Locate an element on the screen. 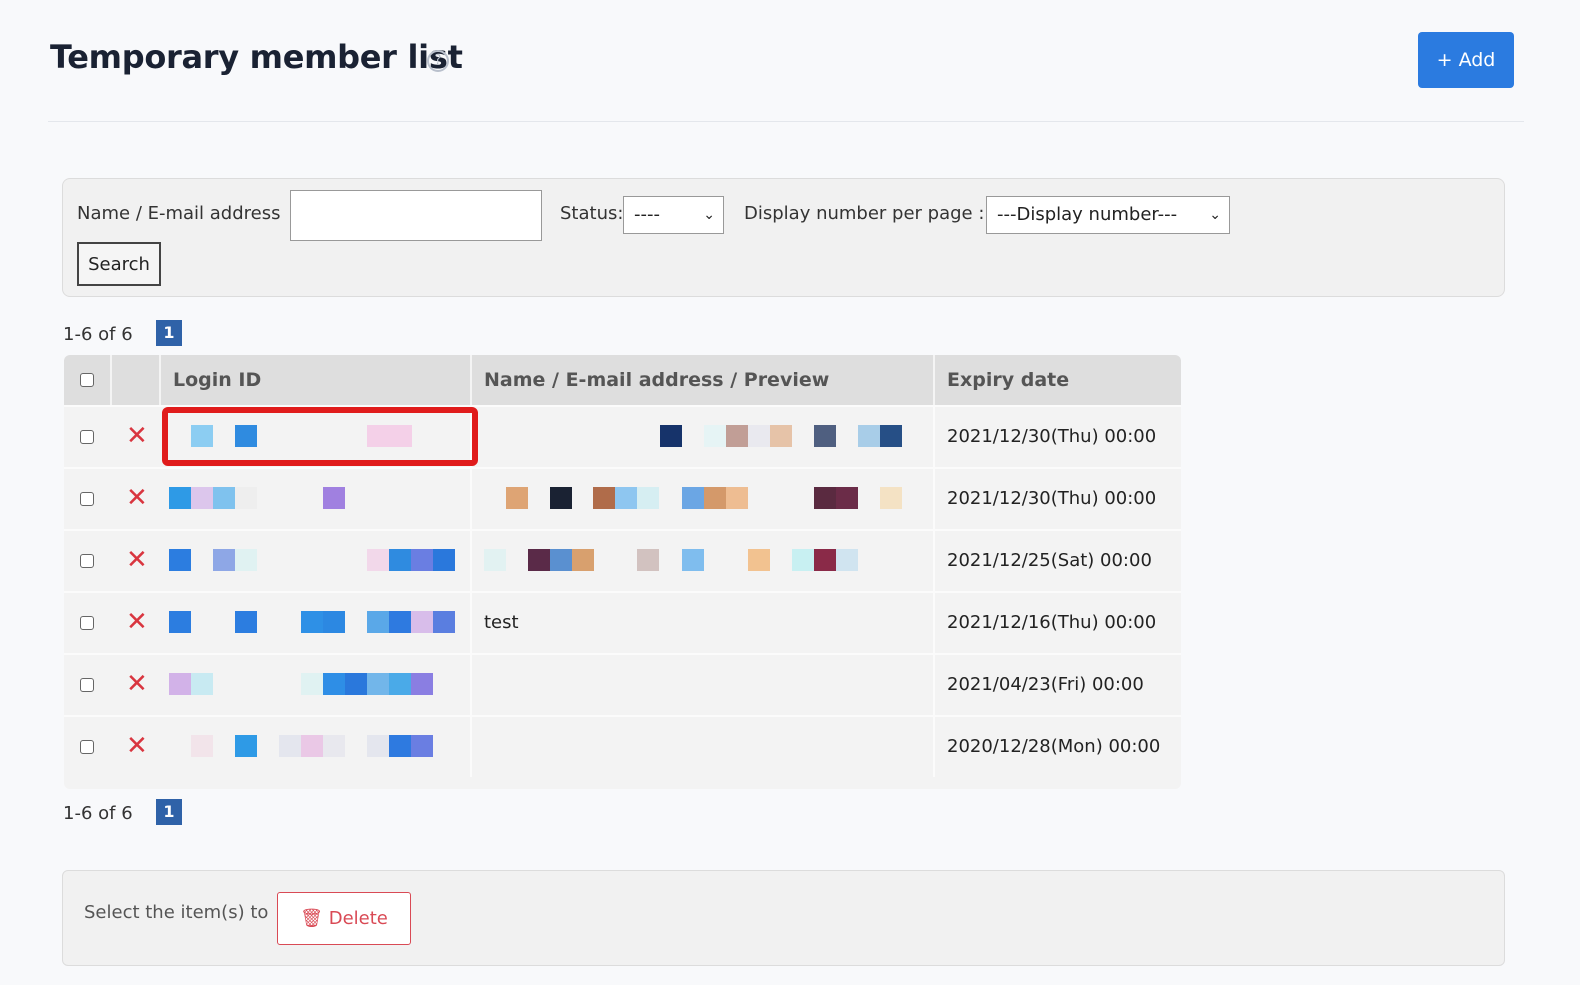 The width and height of the screenshot is (1580, 985). display-number-label: Display number per page : is located at coordinates (864, 213).